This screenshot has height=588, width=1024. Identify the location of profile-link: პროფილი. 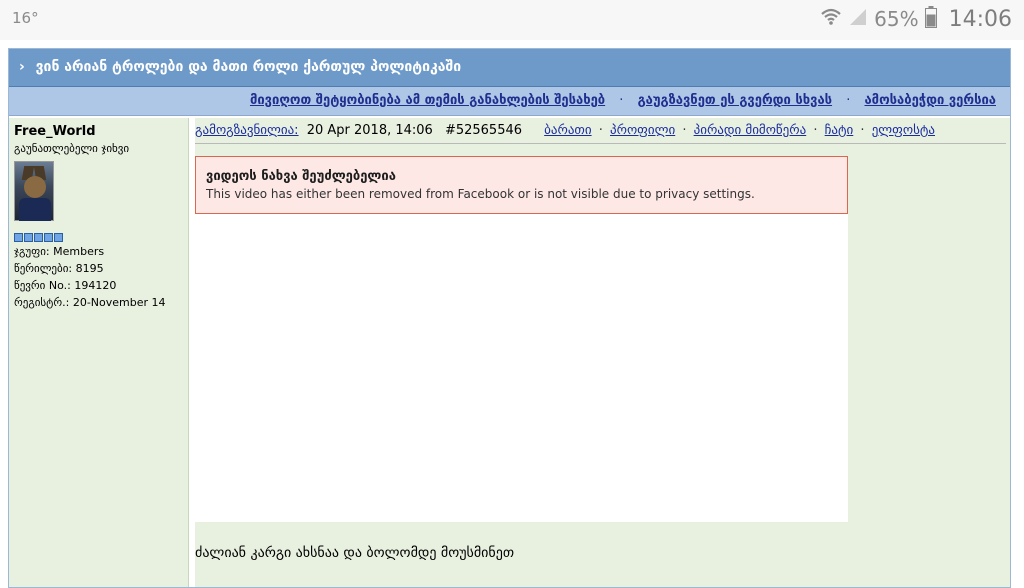
(642, 130).